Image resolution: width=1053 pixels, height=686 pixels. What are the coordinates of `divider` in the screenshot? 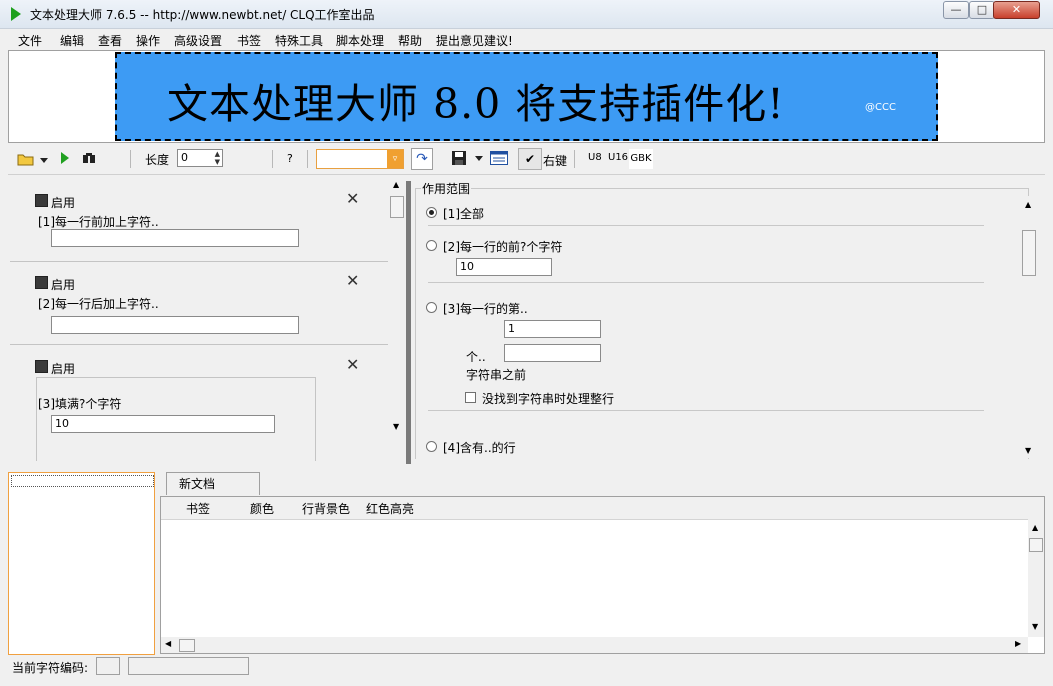 It's located at (706, 282).